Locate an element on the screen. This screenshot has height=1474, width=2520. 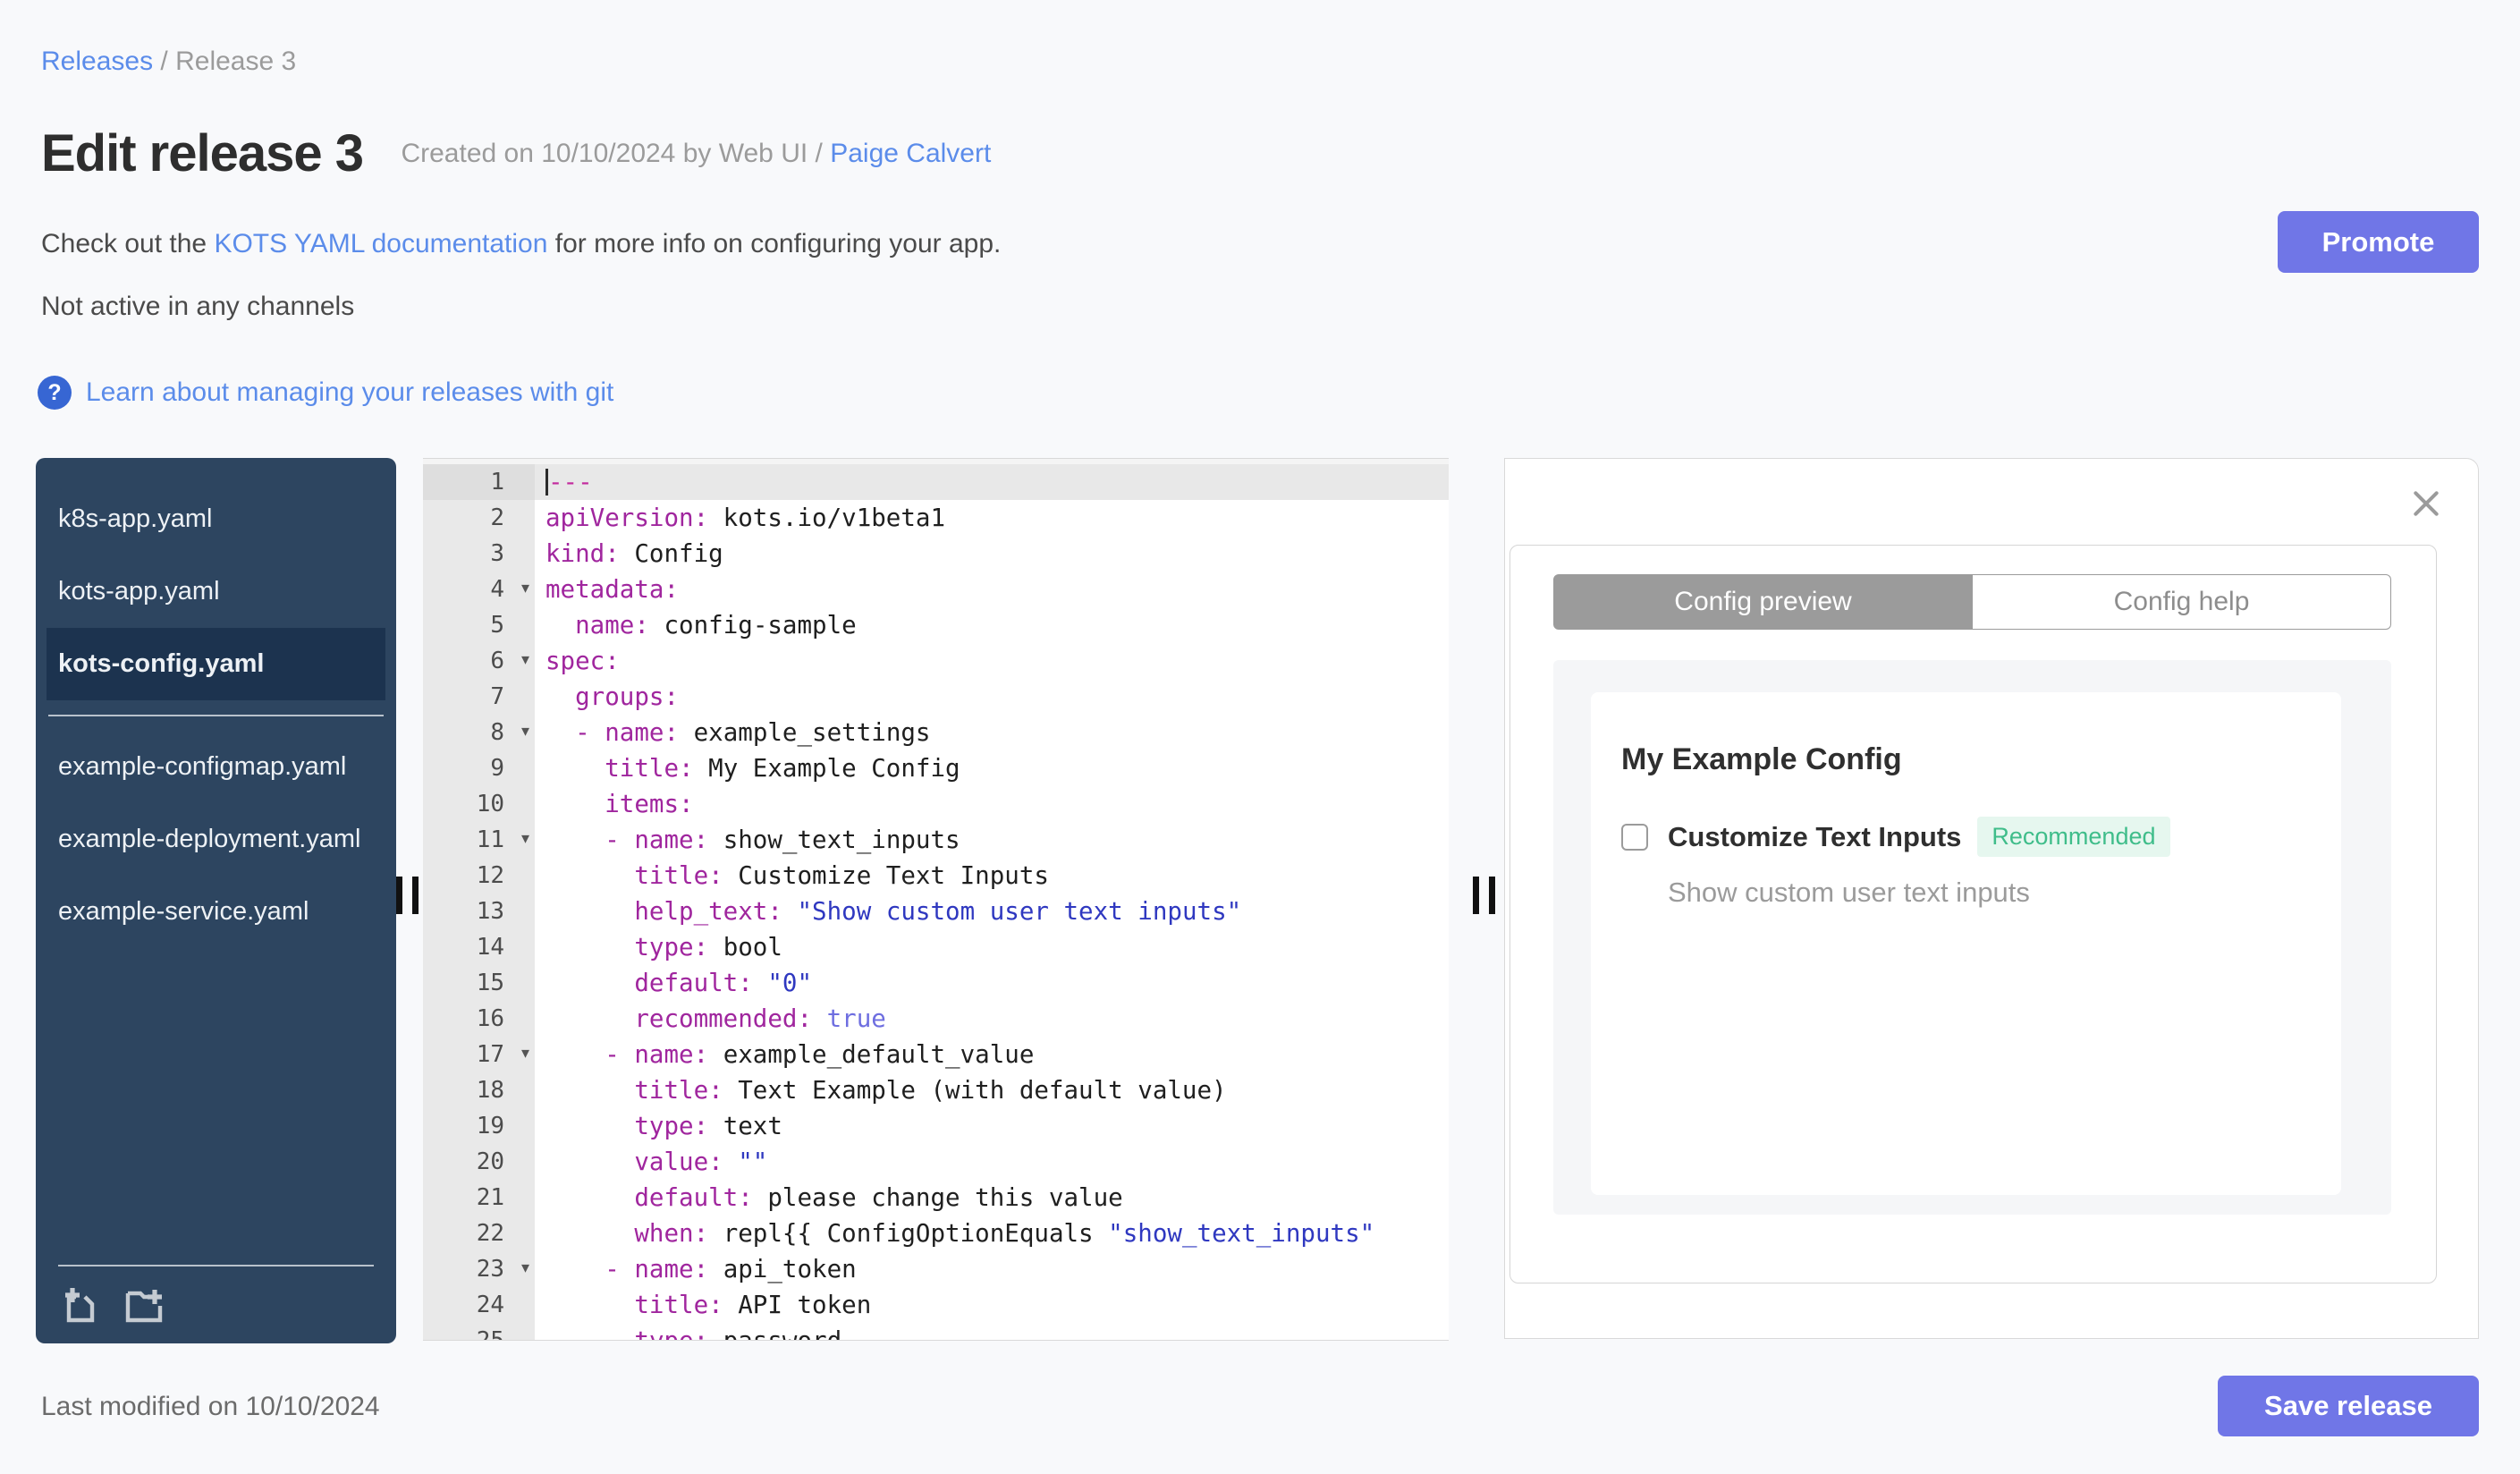
doc-info-before: Check out the is located at coordinates (128, 243).